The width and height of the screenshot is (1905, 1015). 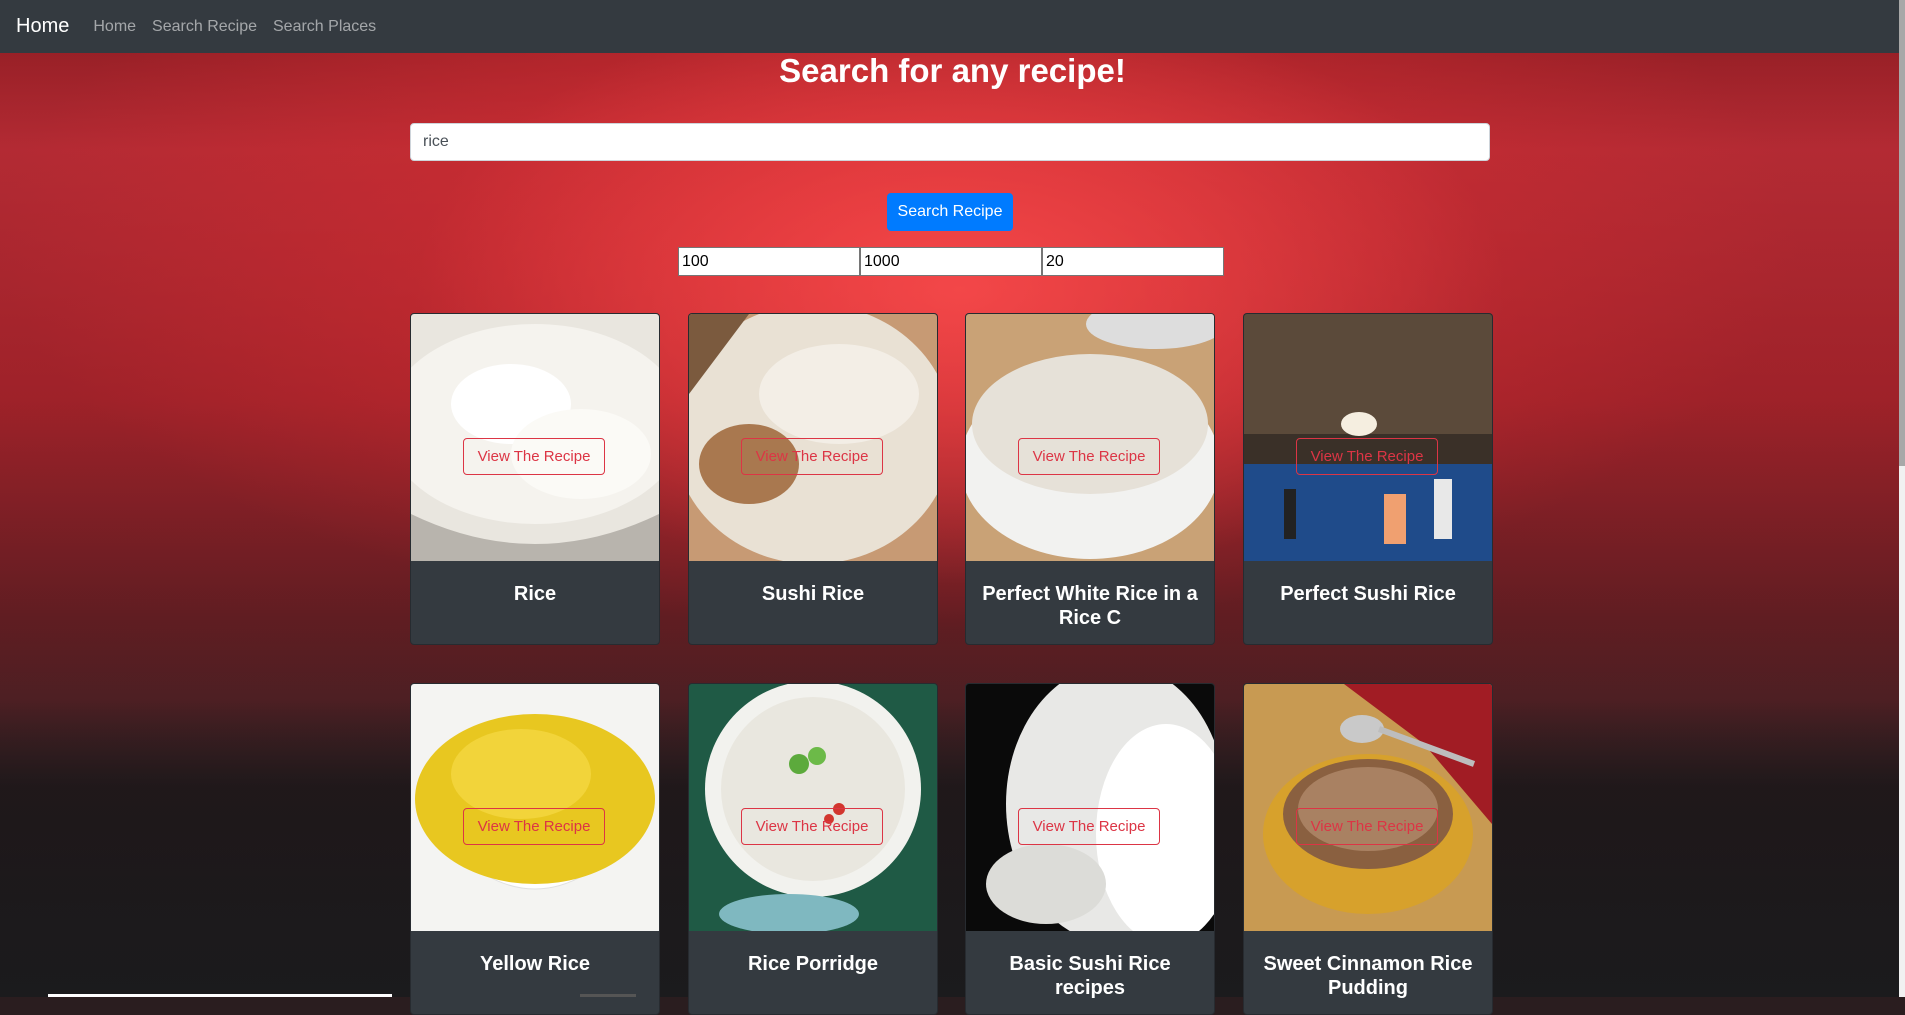 I want to click on recipe-title: Rice, so click(x=535, y=594).